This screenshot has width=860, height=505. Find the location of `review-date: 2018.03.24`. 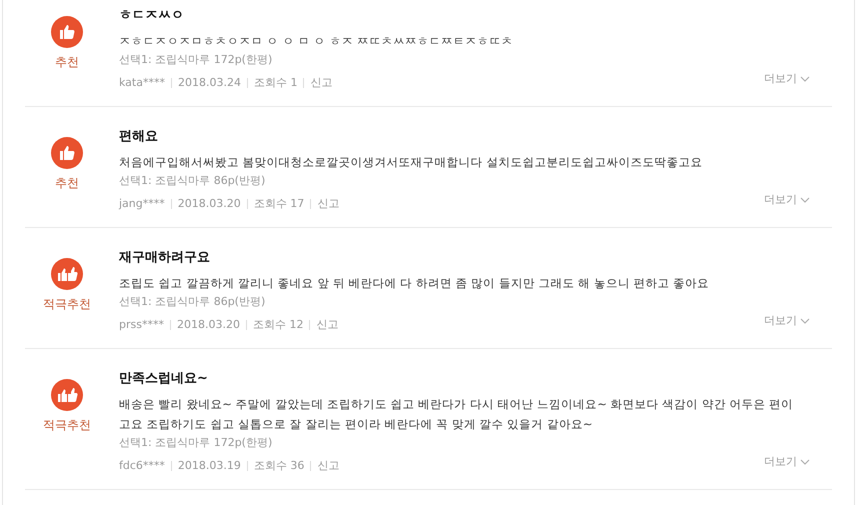

review-date: 2018.03.24 is located at coordinates (209, 82).